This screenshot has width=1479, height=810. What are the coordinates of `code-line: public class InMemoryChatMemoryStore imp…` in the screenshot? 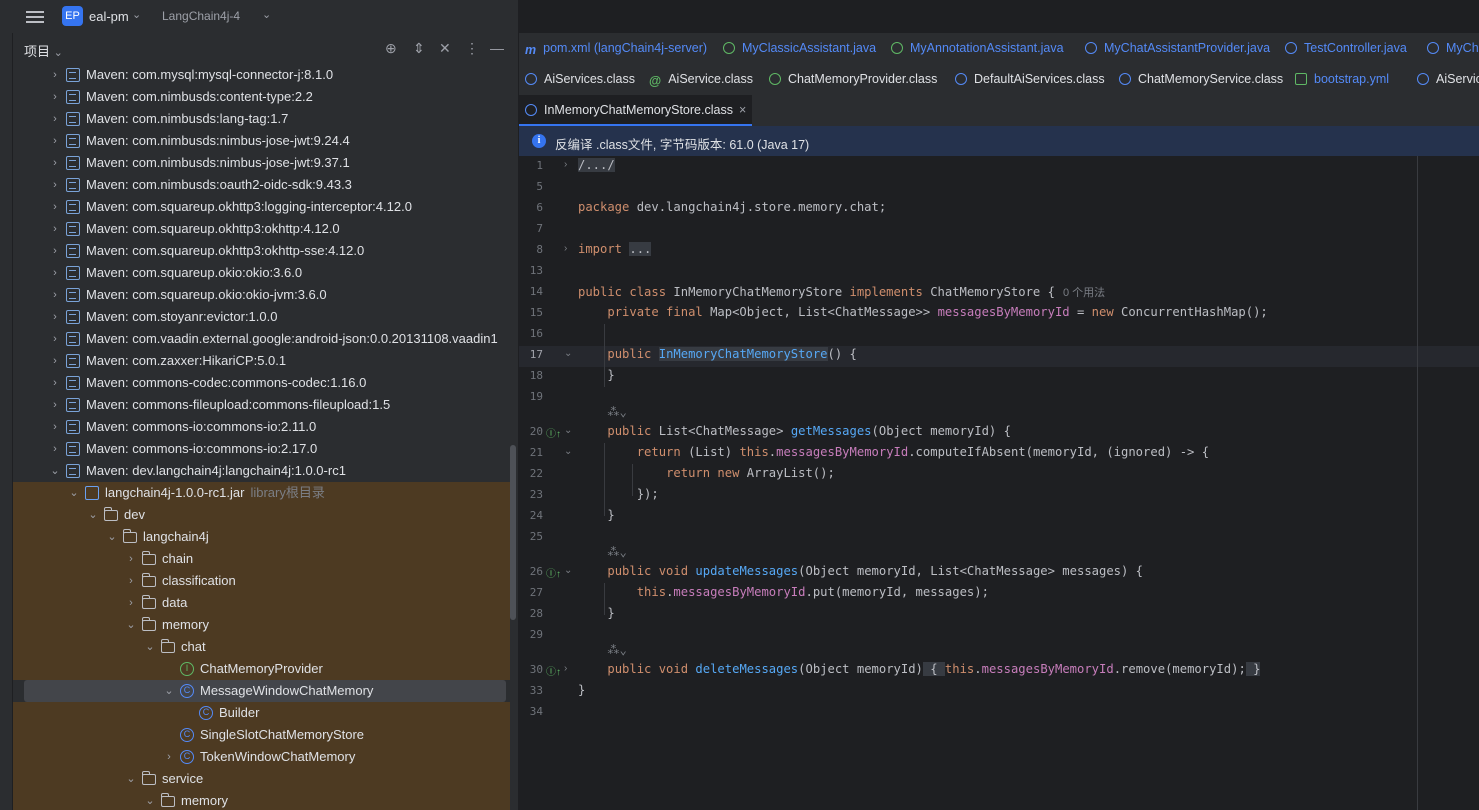 It's located at (841, 292).